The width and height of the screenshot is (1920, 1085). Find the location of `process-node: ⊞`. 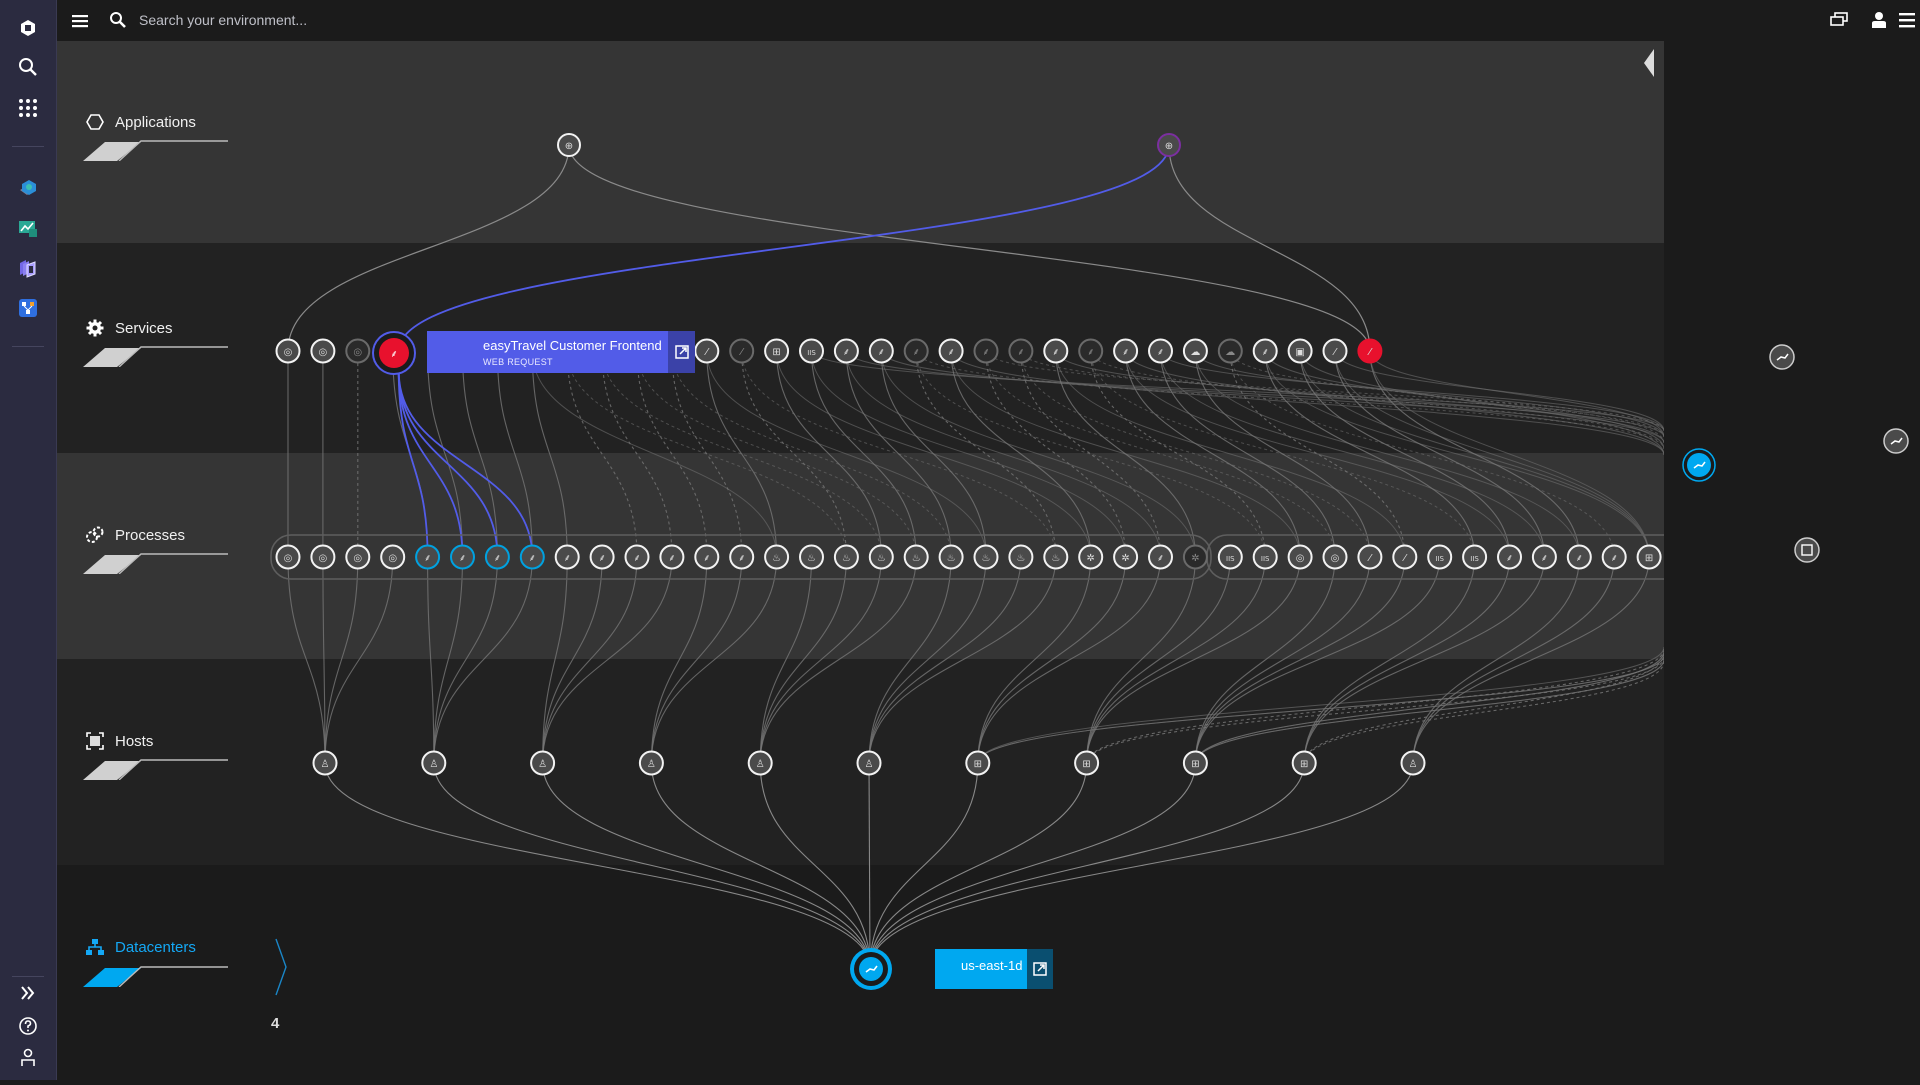

process-node: ⊞ is located at coordinates (1649, 557).